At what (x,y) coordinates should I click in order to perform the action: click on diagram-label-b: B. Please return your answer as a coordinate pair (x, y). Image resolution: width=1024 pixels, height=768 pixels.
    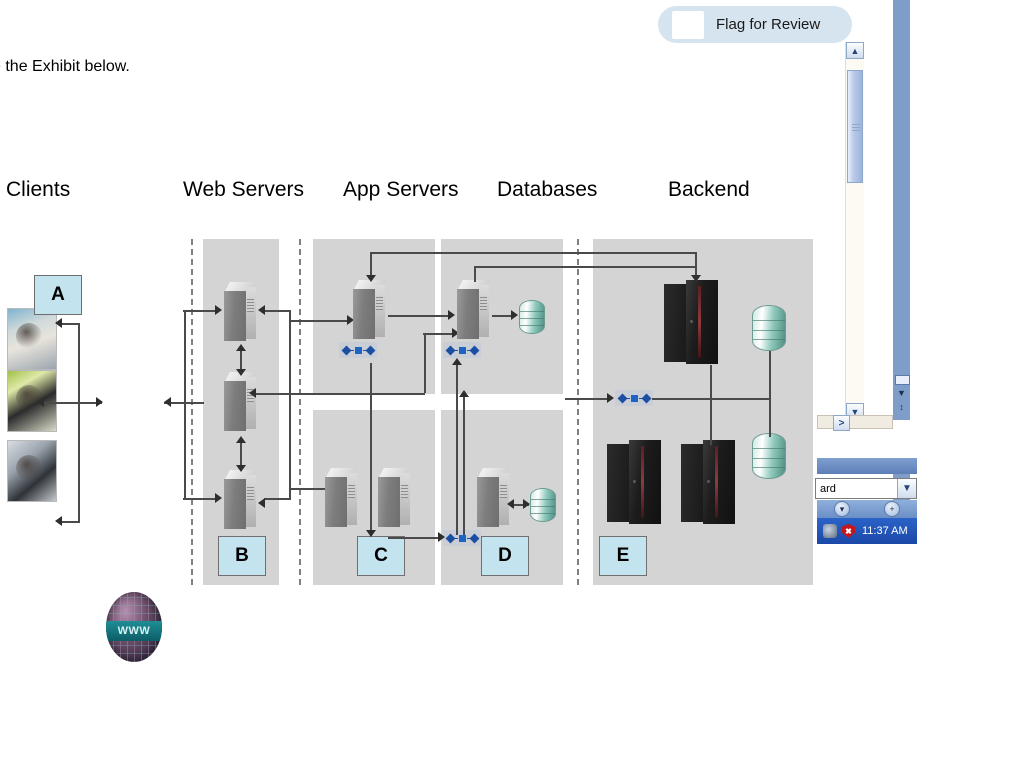
    Looking at the image, I should click on (242, 556).